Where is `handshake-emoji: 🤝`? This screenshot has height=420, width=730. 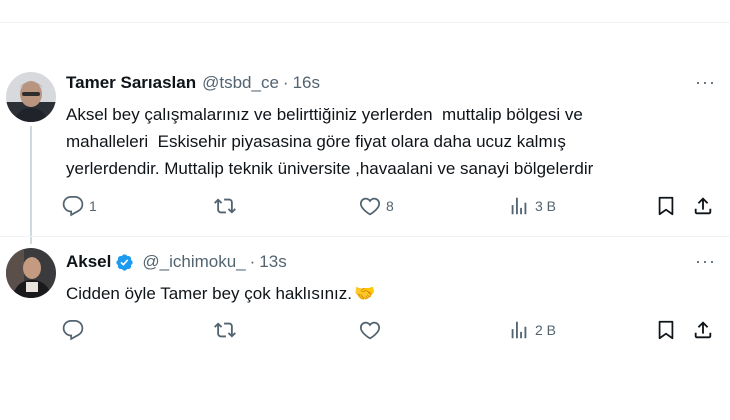 handshake-emoji: 🤝 is located at coordinates (365, 293).